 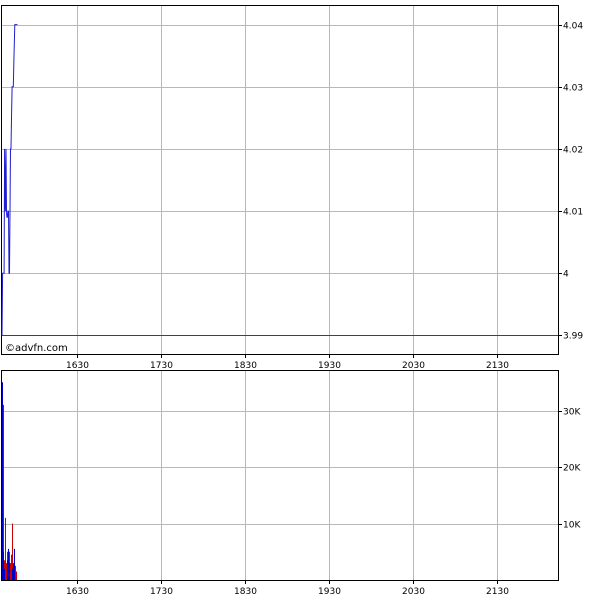 What do you see at coordinates (566, 275) in the screenshot?
I see `price-y-tick-label: 4` at bounding box center [566, 275].